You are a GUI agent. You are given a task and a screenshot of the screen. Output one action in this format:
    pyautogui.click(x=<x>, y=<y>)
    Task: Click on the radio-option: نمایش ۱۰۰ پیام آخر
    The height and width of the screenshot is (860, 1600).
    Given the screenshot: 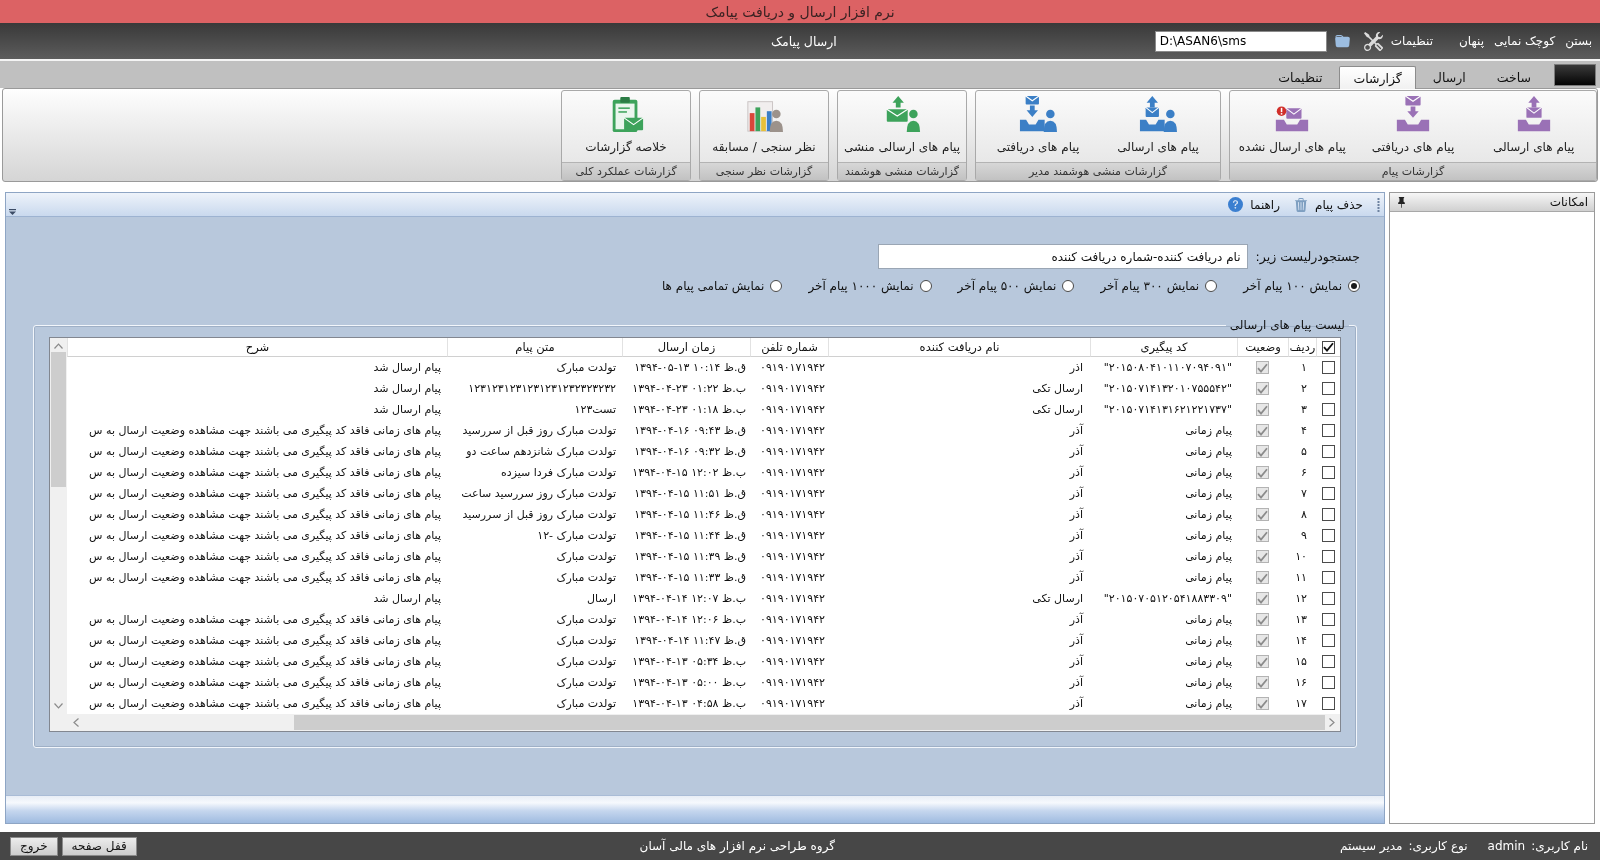 What is the action you would take?
    pyautogui.click(x=1301, y=286)
    